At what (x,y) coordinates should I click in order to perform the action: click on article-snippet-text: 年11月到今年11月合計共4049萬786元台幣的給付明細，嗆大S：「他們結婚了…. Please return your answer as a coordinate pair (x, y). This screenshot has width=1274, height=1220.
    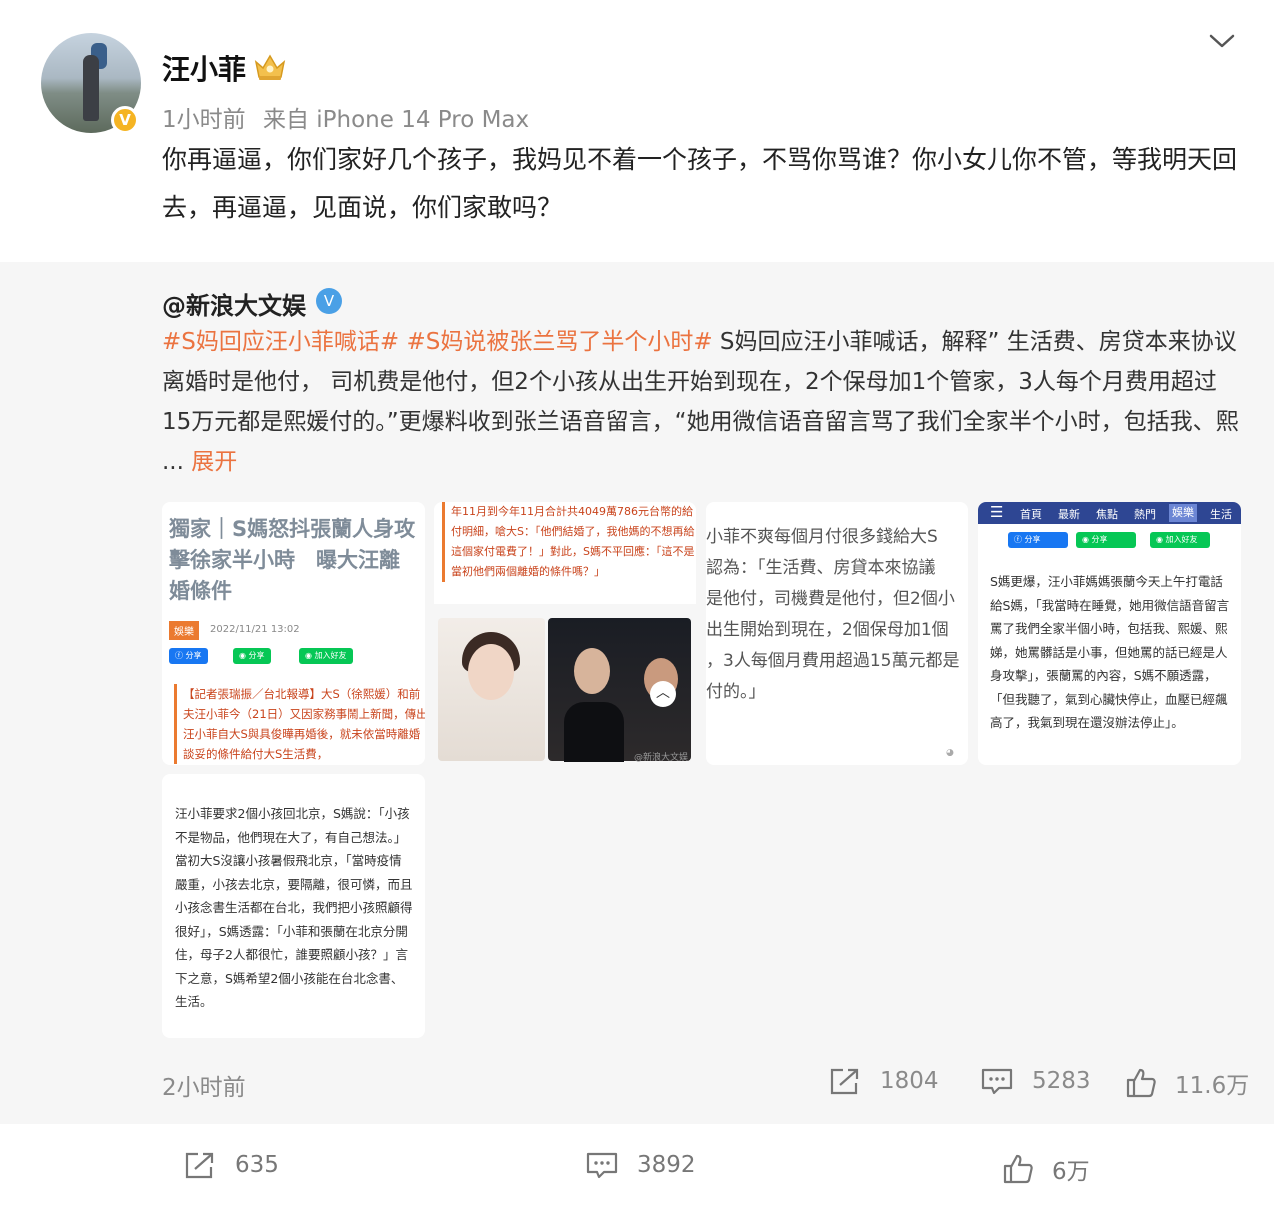
    Looking at the image, I should click on (569, 542).